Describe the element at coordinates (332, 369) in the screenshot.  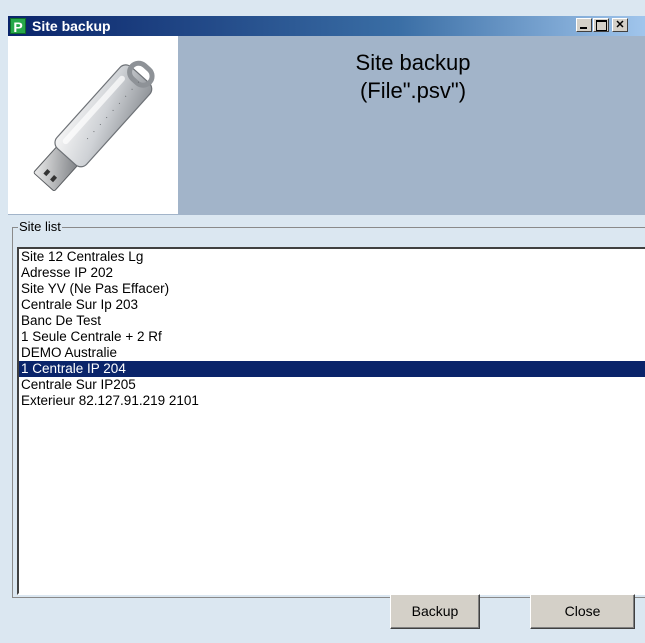
I see `site-list-item: 1 Centrale IP 204` at that location.